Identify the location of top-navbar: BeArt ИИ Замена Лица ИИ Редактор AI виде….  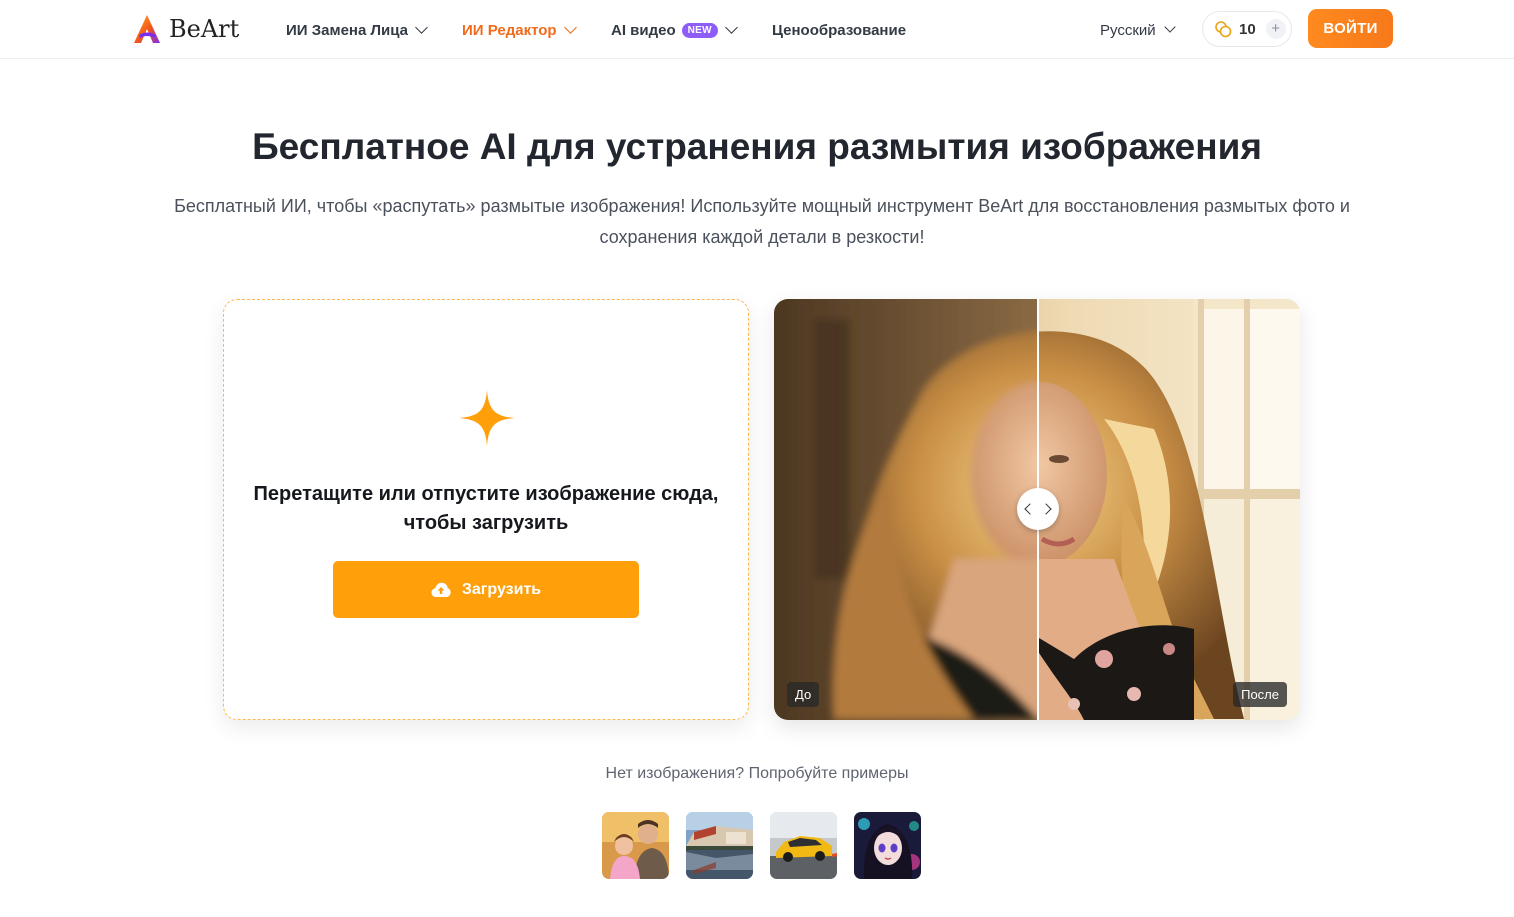
(757, 29).